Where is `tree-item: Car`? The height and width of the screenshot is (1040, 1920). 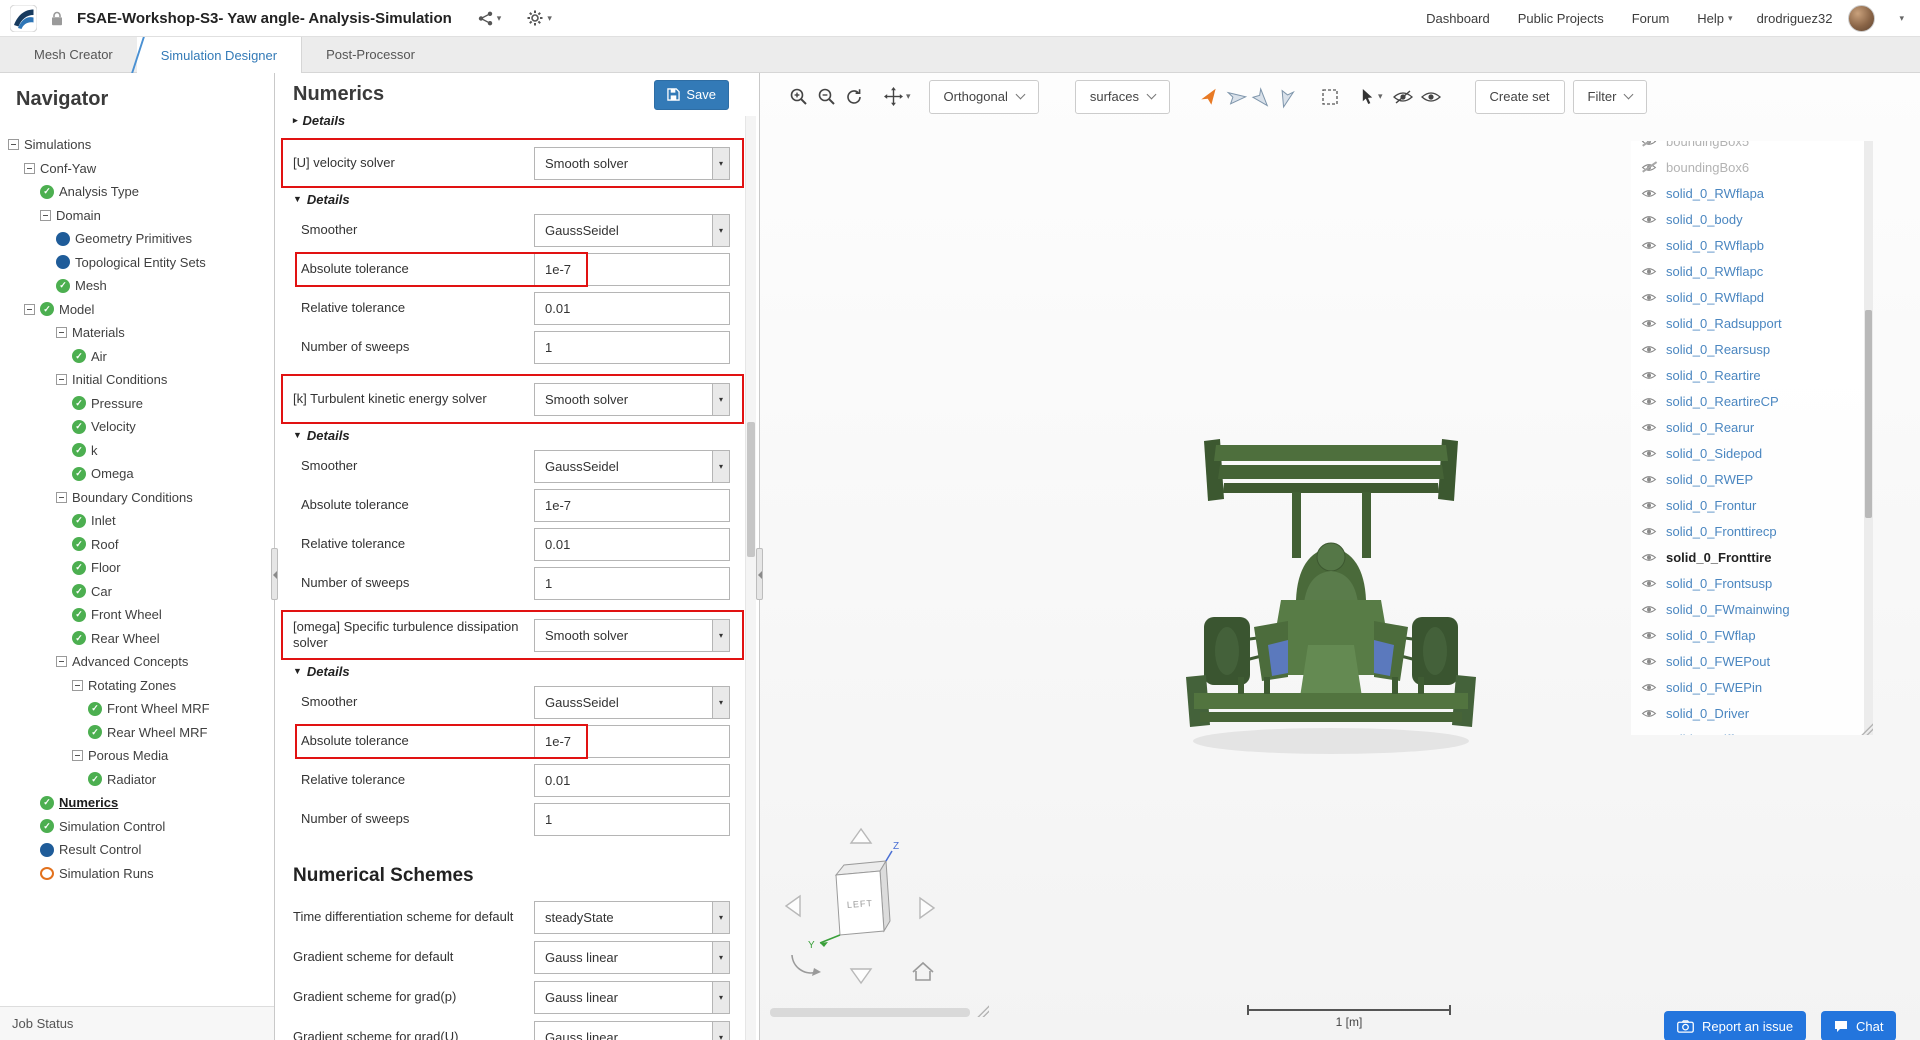
tree-item: Car is located at coordinates (137, 592).